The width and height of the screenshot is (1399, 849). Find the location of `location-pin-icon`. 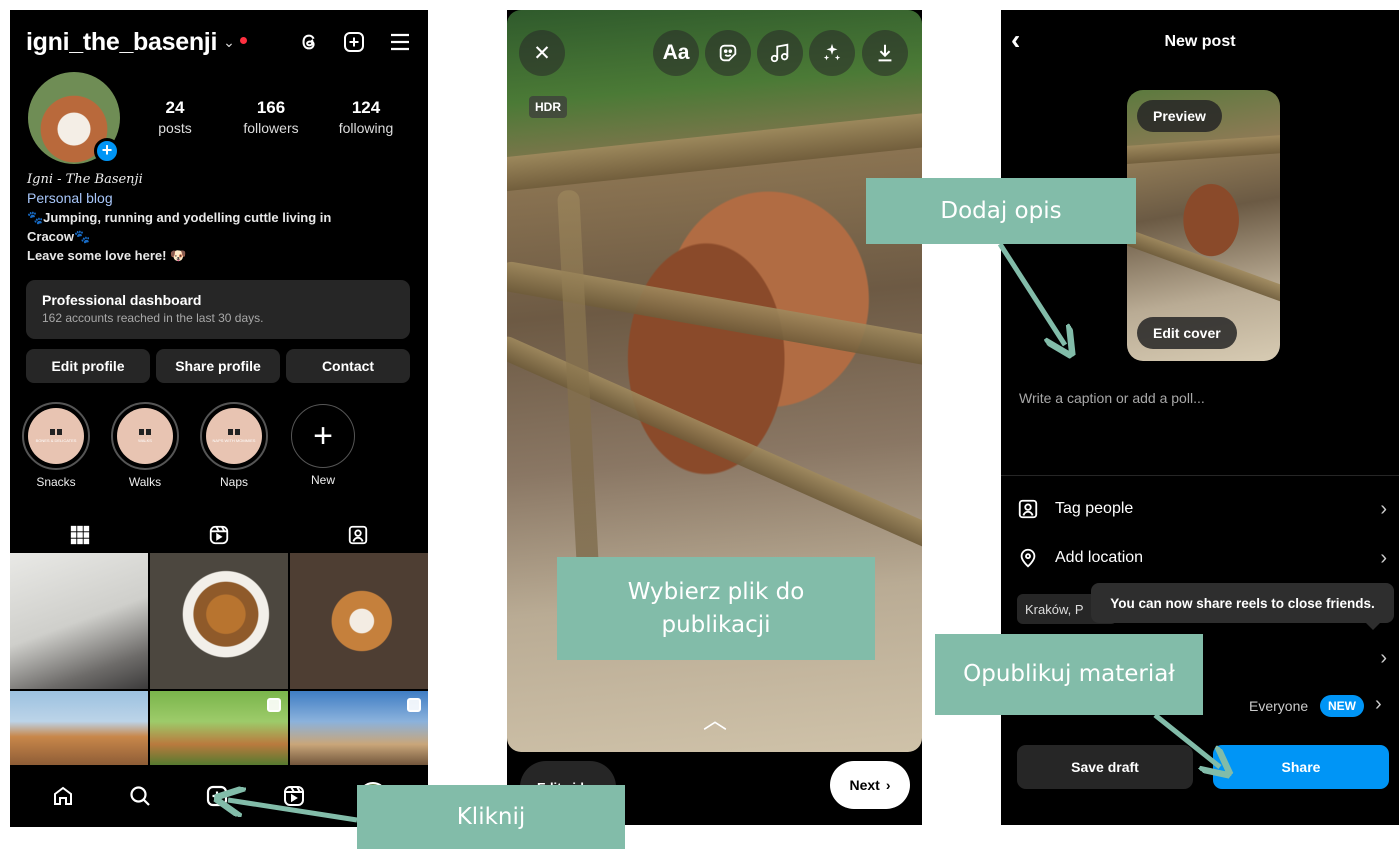

location-pin-icon is located at coordinates (1028, 558).